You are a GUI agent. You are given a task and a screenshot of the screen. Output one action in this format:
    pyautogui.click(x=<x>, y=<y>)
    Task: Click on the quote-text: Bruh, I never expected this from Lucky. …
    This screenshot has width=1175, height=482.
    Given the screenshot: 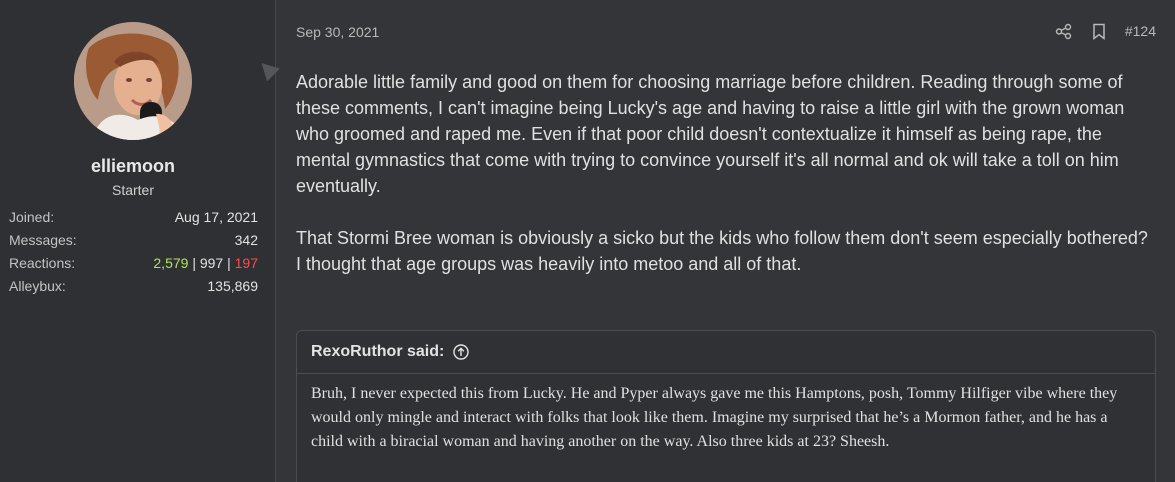 What is the action you would take?
    pyautogui.click(x=714, y=417)
    